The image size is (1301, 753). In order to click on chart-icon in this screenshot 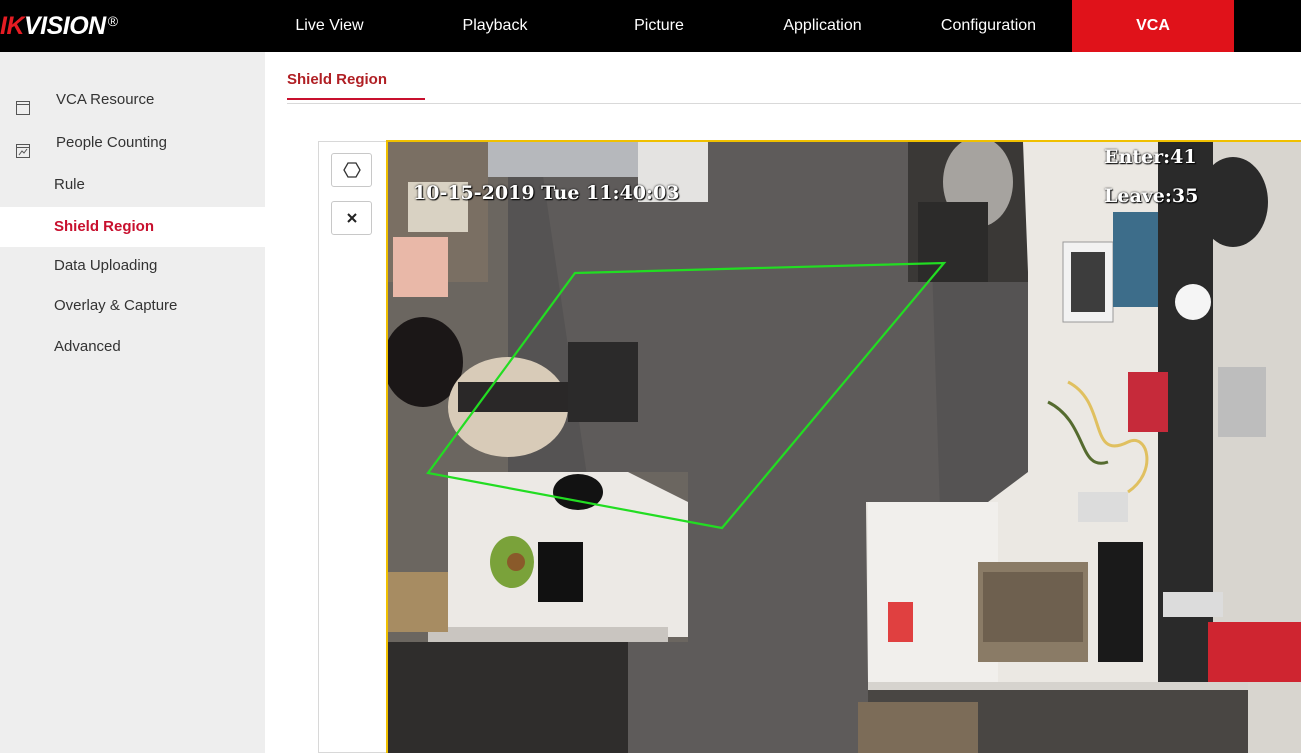, I will do `click(23, 146)`.